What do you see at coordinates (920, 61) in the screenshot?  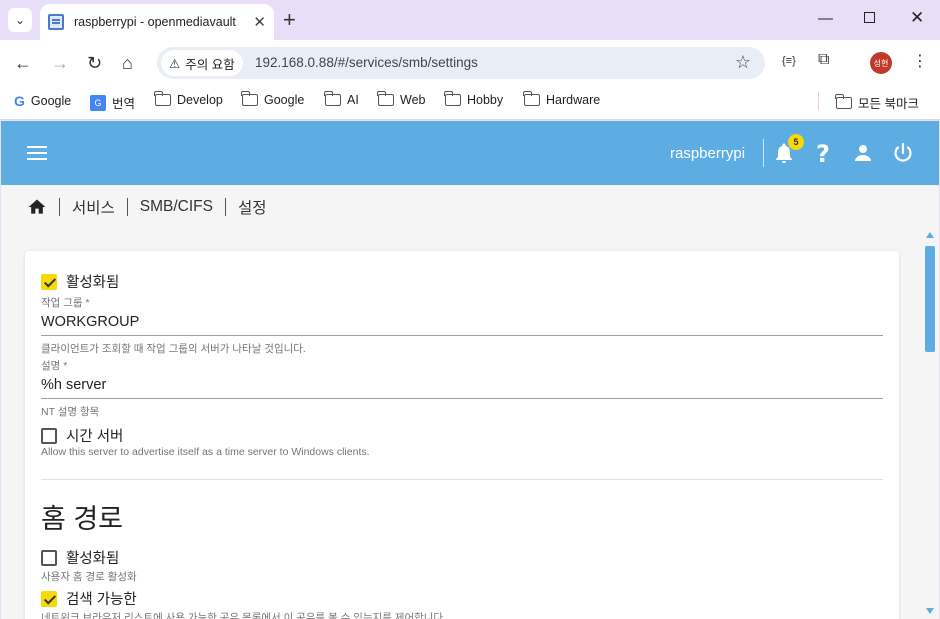 I see `more-menu-icon: ⋮` at bounding box center [920, 61].